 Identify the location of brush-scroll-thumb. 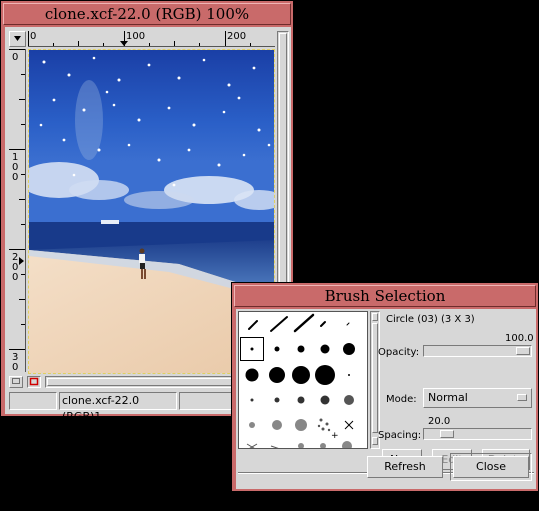
(375, 378).